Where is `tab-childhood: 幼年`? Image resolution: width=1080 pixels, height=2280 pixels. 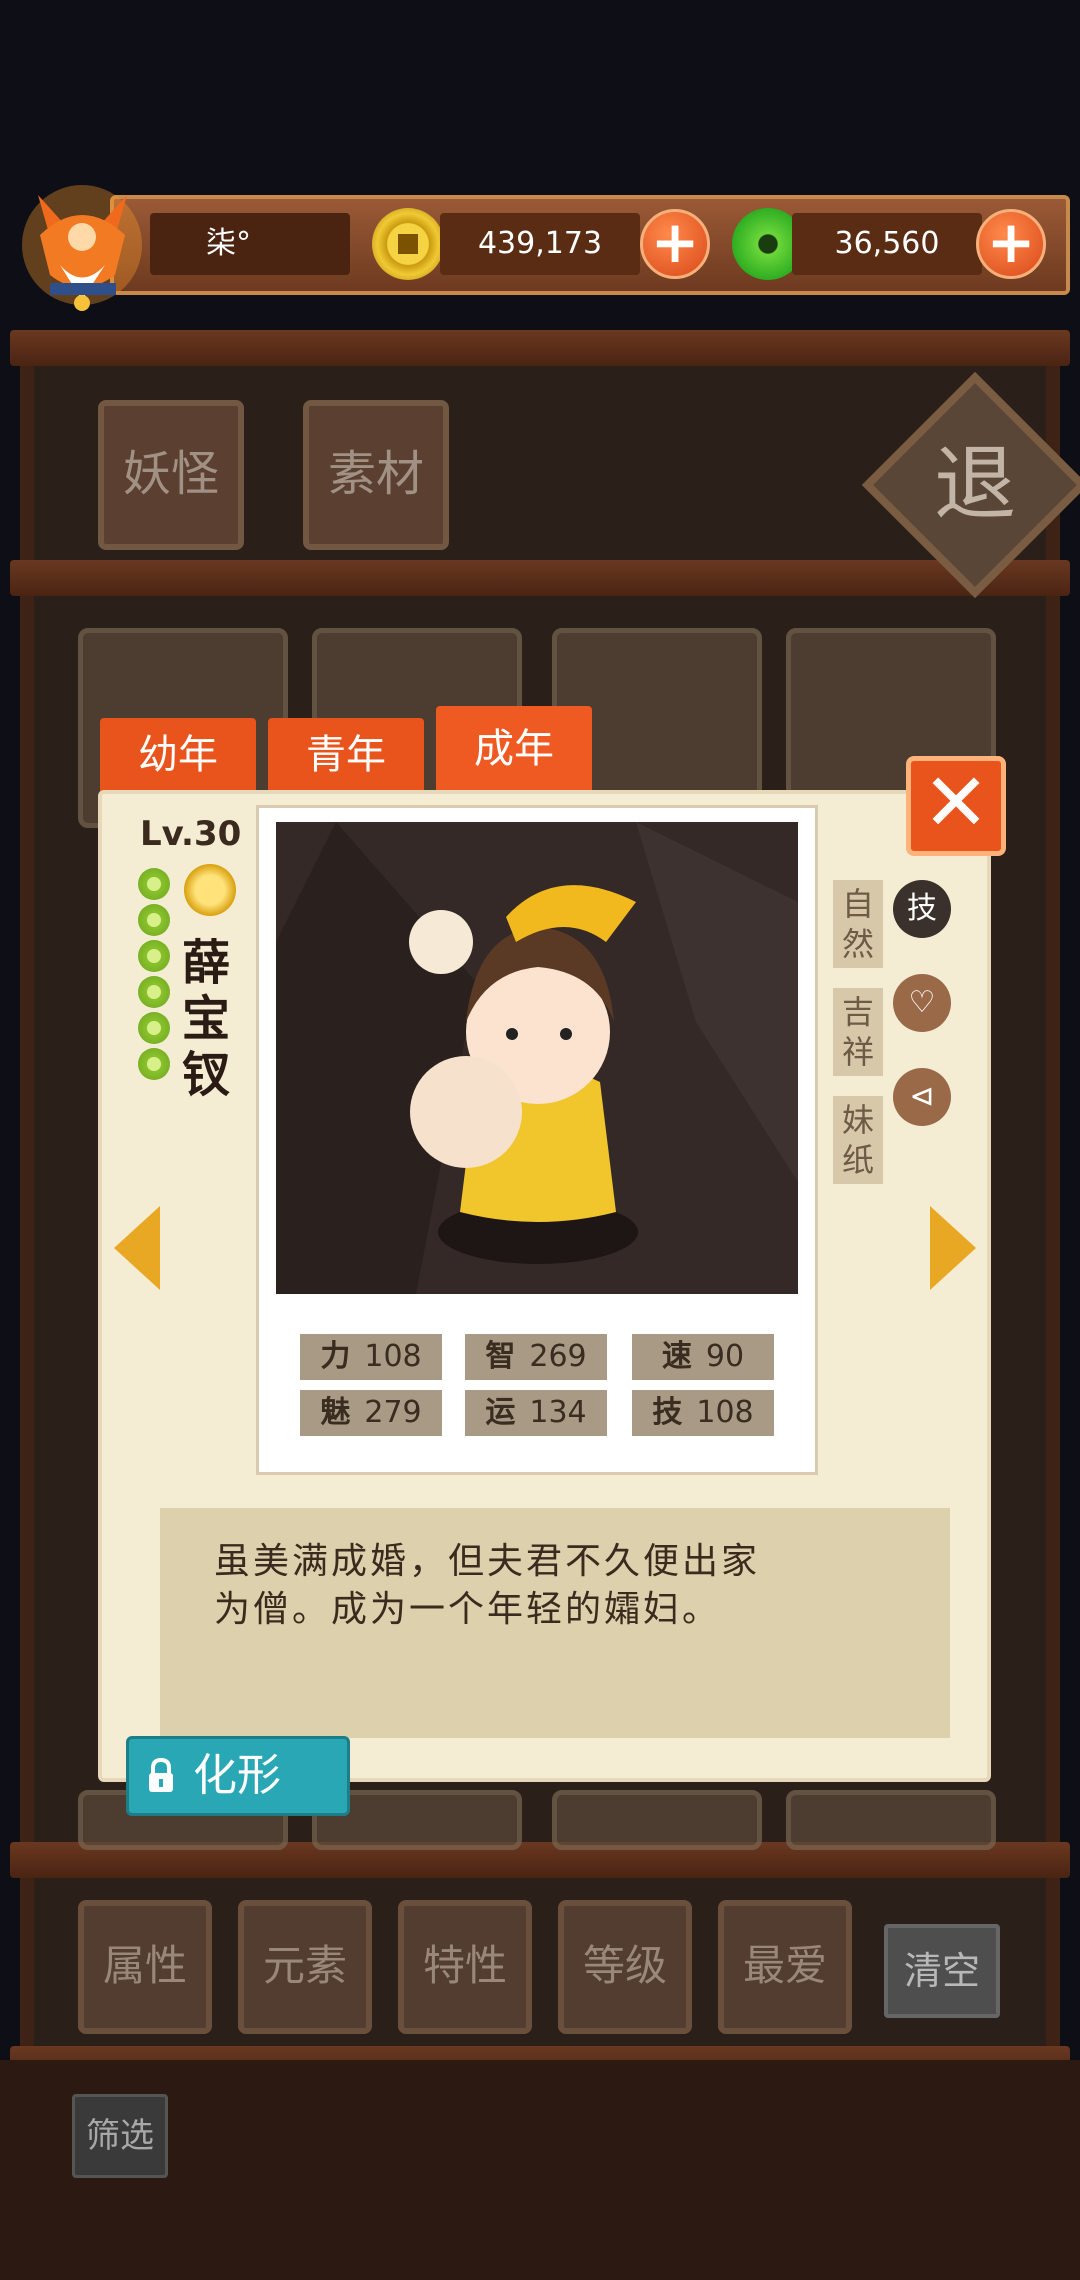 tab-childhood: 幼年 is located at coordinates (178, 755).